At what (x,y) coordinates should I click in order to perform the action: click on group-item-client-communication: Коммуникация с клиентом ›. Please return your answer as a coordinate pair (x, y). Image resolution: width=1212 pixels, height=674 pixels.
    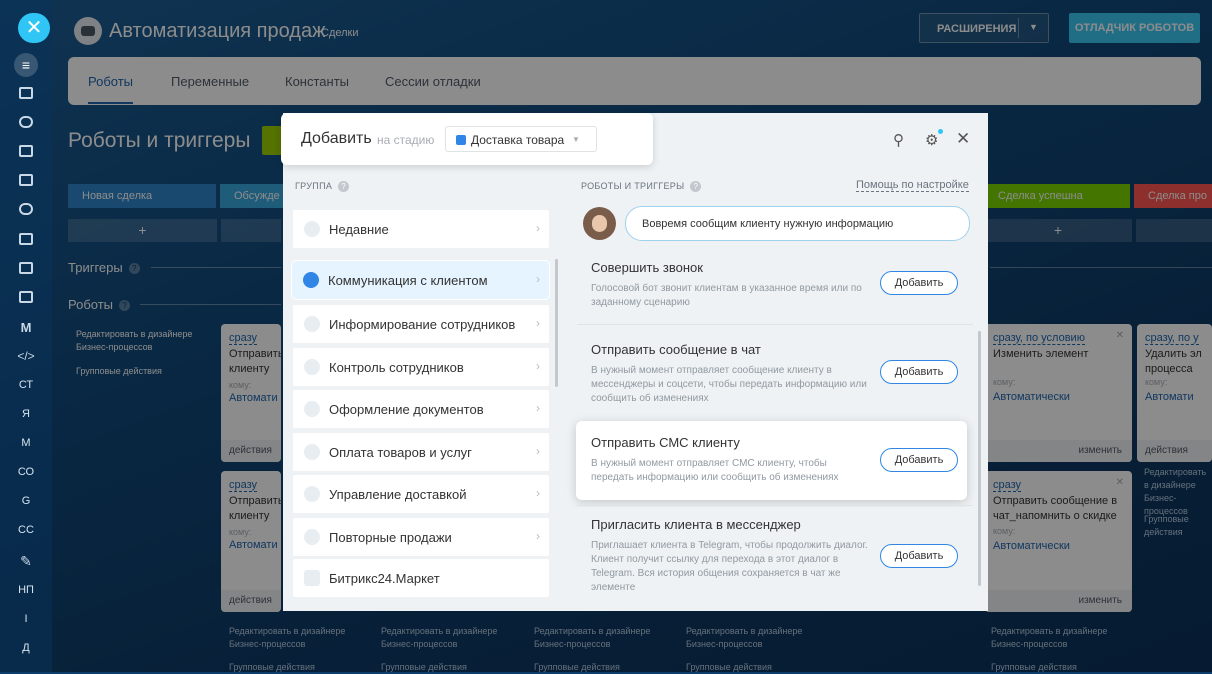
    Looking at the image, I should click on (420, 280).